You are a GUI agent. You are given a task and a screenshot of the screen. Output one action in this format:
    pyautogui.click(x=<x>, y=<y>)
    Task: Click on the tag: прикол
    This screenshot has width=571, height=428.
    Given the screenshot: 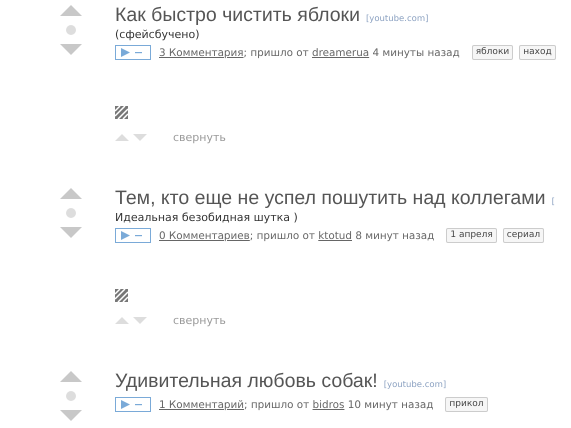 What is the action you would take?
    pyautogui.click(x=466, y=404)
    